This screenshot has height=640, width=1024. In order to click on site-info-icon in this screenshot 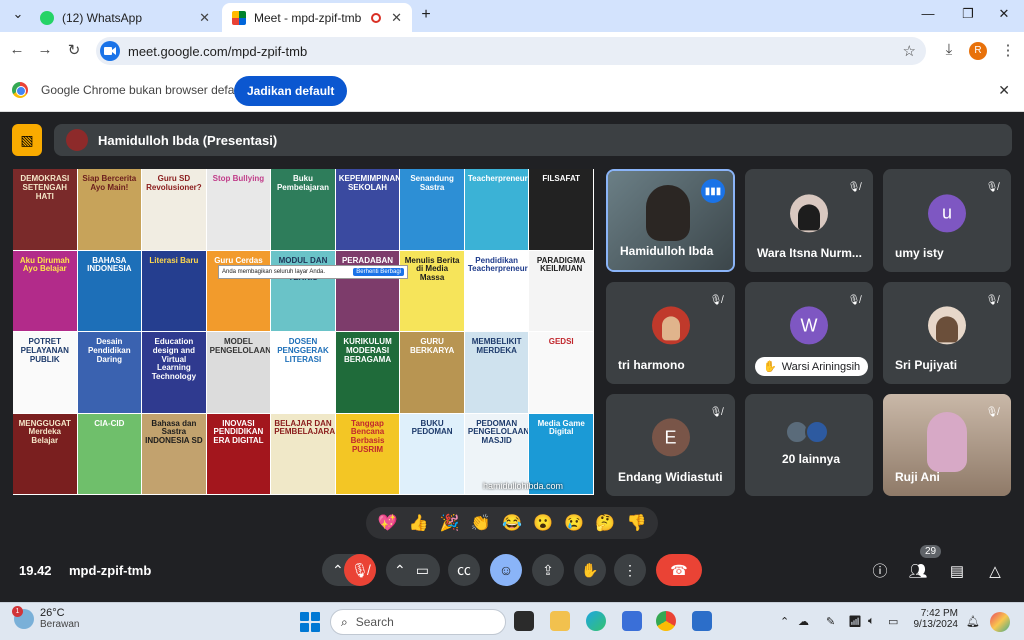, I will do `click(110, 51)`.